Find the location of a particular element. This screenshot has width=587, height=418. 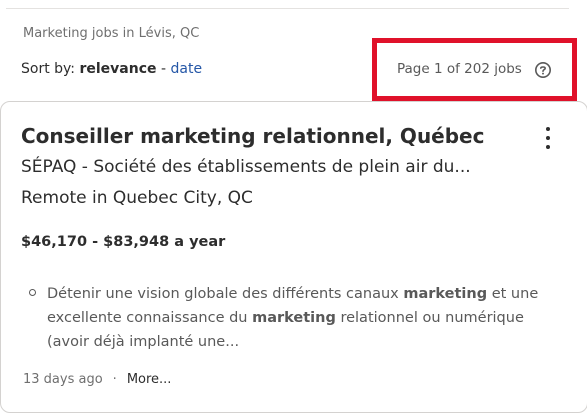

job-location: Remote in Quebec City, QC is located at coordinates (137, 198).